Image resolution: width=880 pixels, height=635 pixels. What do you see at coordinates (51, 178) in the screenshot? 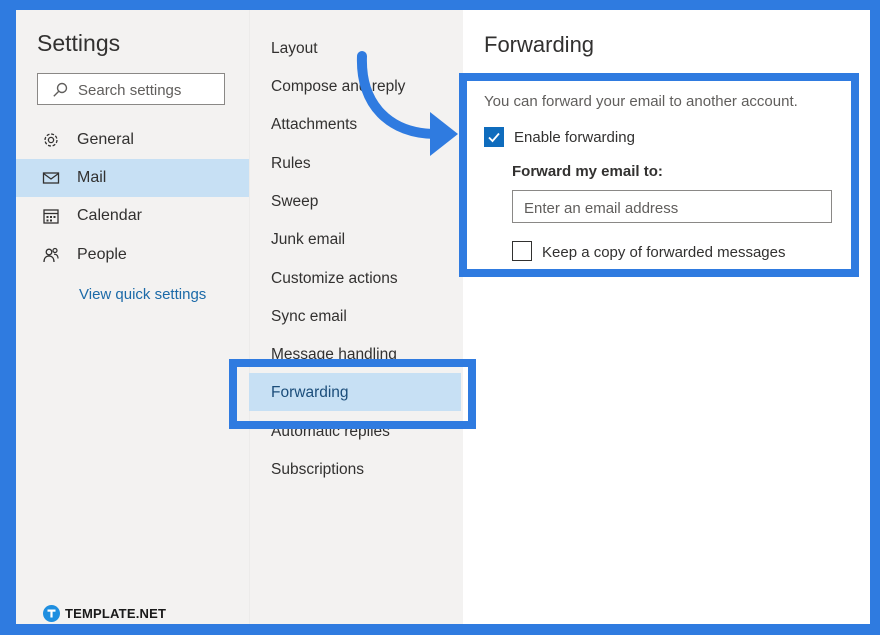
I see `mail-icon` at bounding box center [51, 178].